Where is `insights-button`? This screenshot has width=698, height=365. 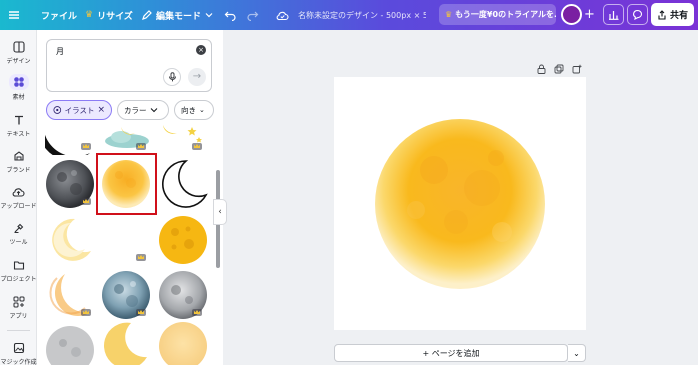
insights-button is located at coordinates (613, 14).